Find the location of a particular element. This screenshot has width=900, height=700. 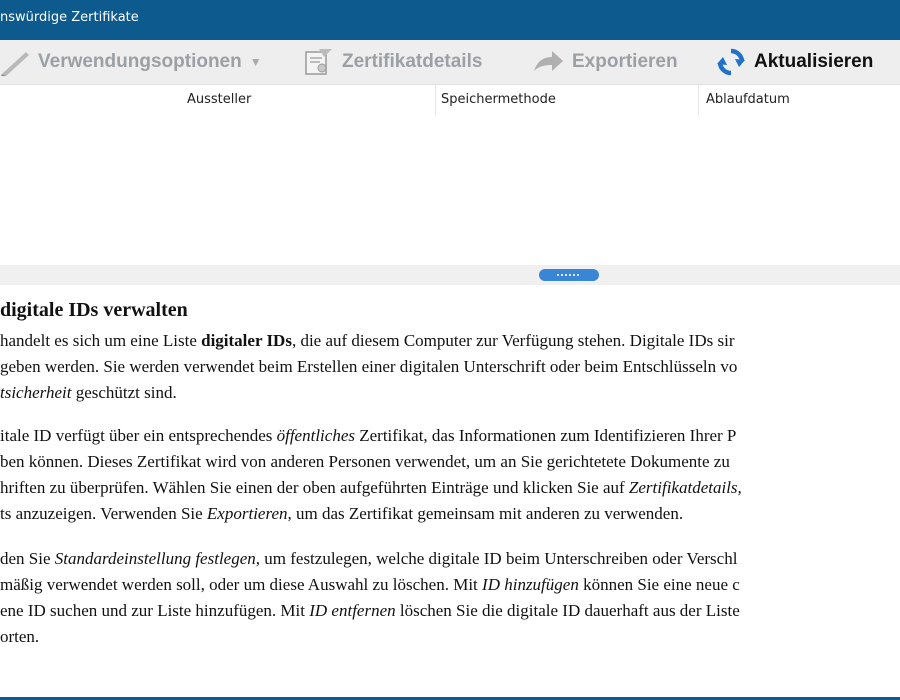

column-header-issuer: Aussteller is located at coordinates (219, 99).